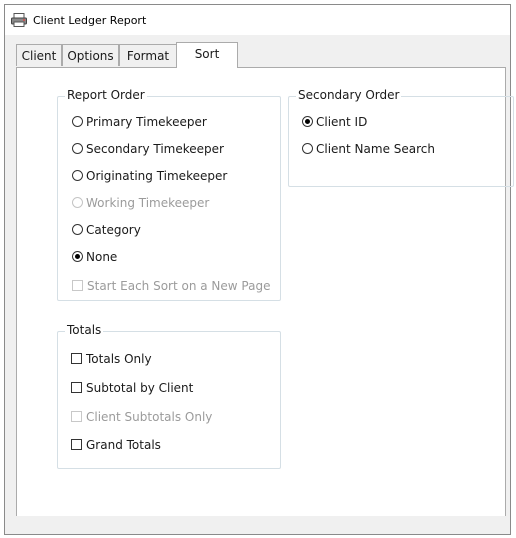 The height and width of the screenshot is (538, 516). Describe the element at coordinates (123, 445) in the screenshot. I see `checkbox-label: Grand Totals` at that location.